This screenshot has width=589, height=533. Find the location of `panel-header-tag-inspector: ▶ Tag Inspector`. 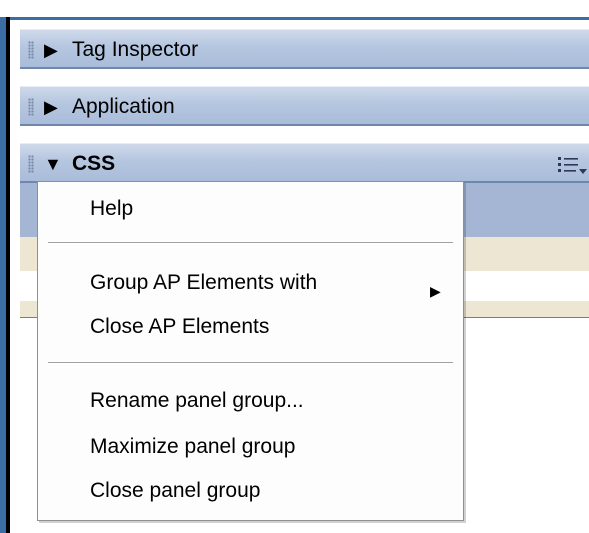

panel-header-tag-inspector: ▶ Tag Inspector is located at coordinates (304, 49).